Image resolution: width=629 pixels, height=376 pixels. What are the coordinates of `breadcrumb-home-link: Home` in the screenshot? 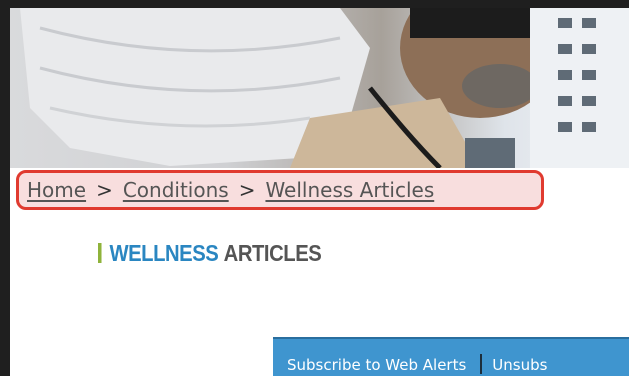 It's located at (56, 190).